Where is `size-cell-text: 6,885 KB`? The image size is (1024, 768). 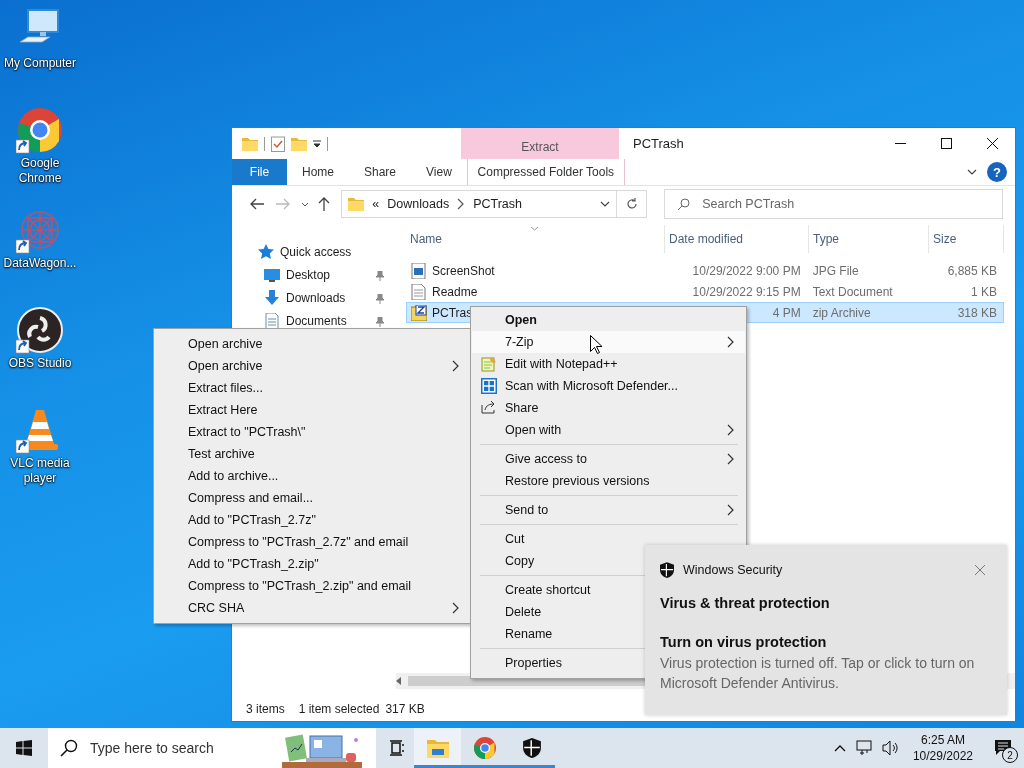
size-cell-text: 6,885 KB is located at coordinates (972, 270).